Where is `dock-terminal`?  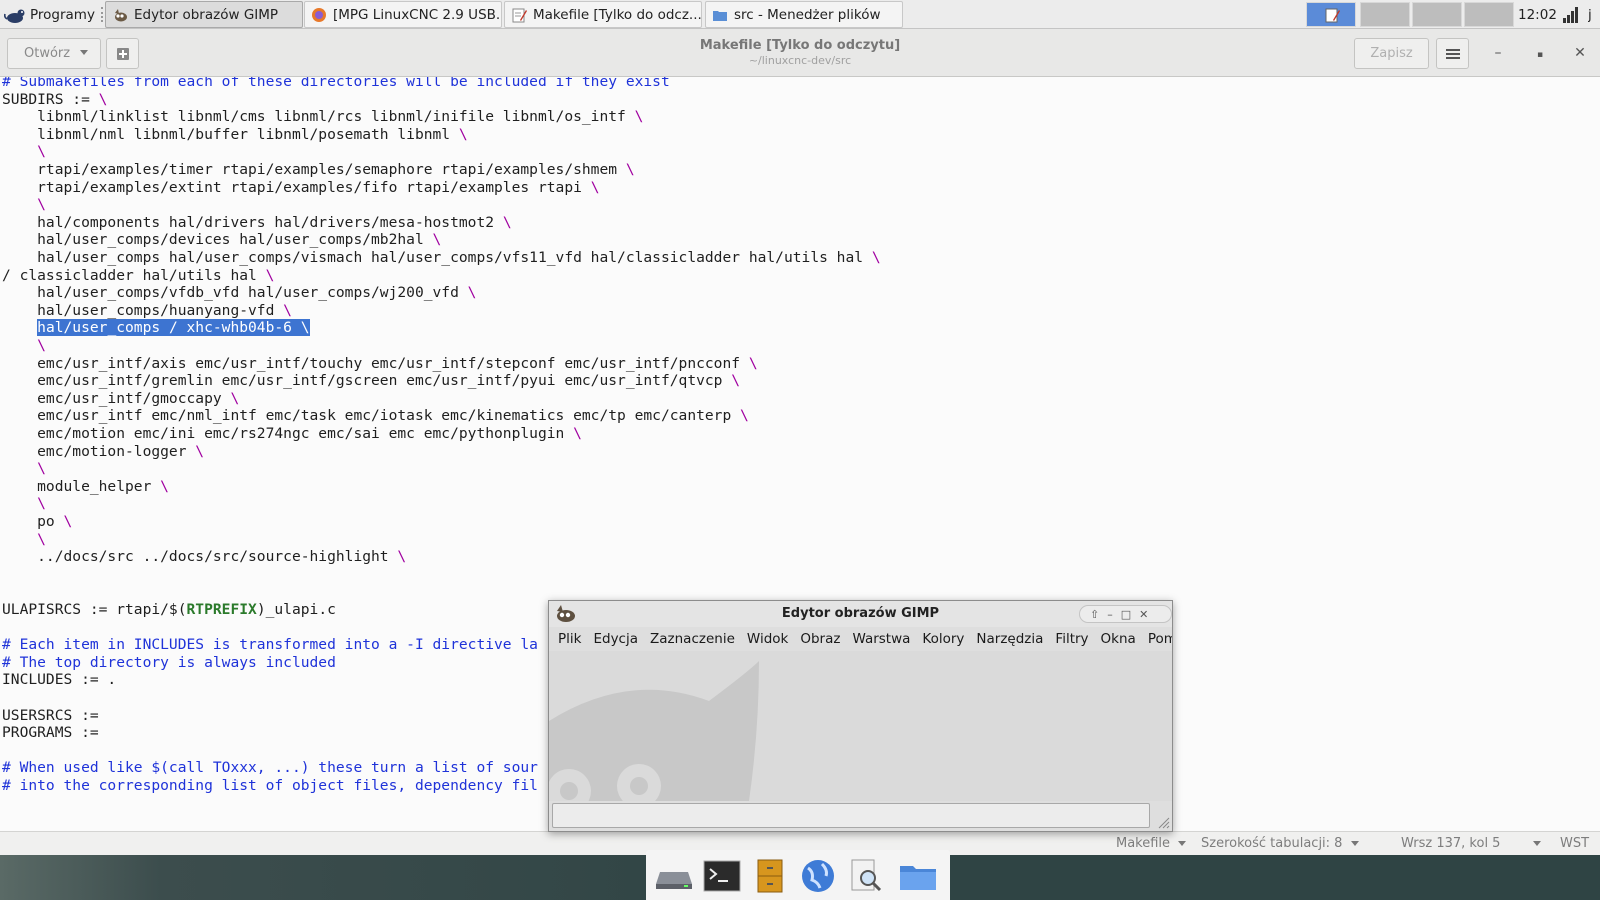 dock-terminal is located at coordinates (722, 876).